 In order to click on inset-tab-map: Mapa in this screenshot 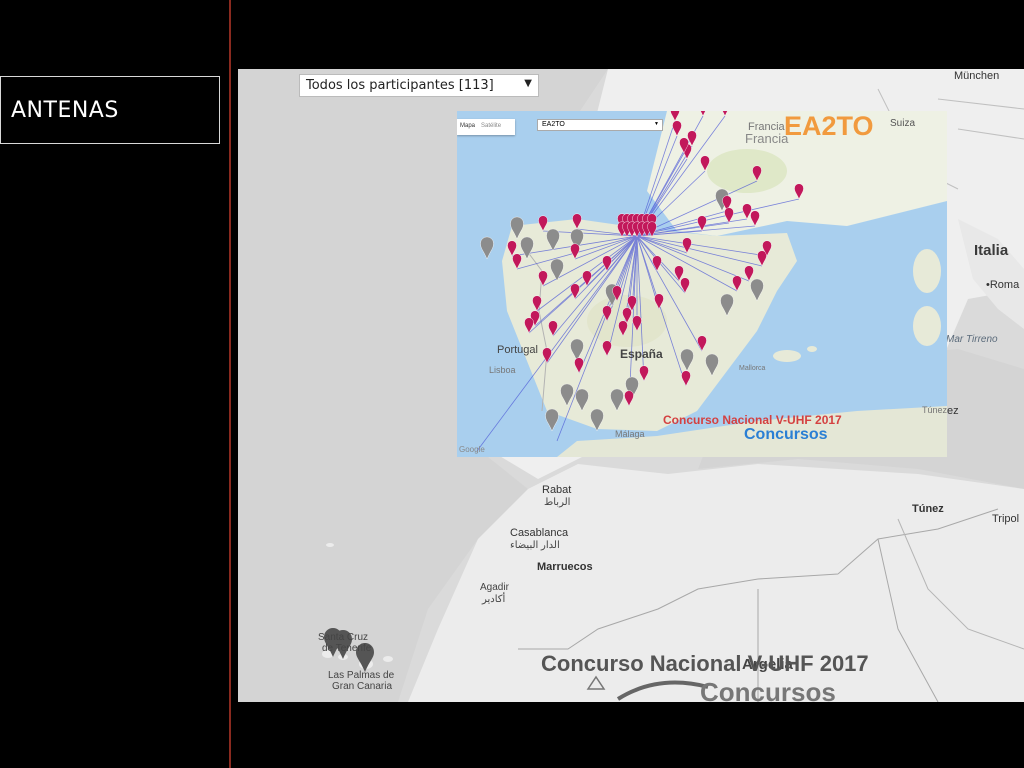, I will do `click(468, 126)`.